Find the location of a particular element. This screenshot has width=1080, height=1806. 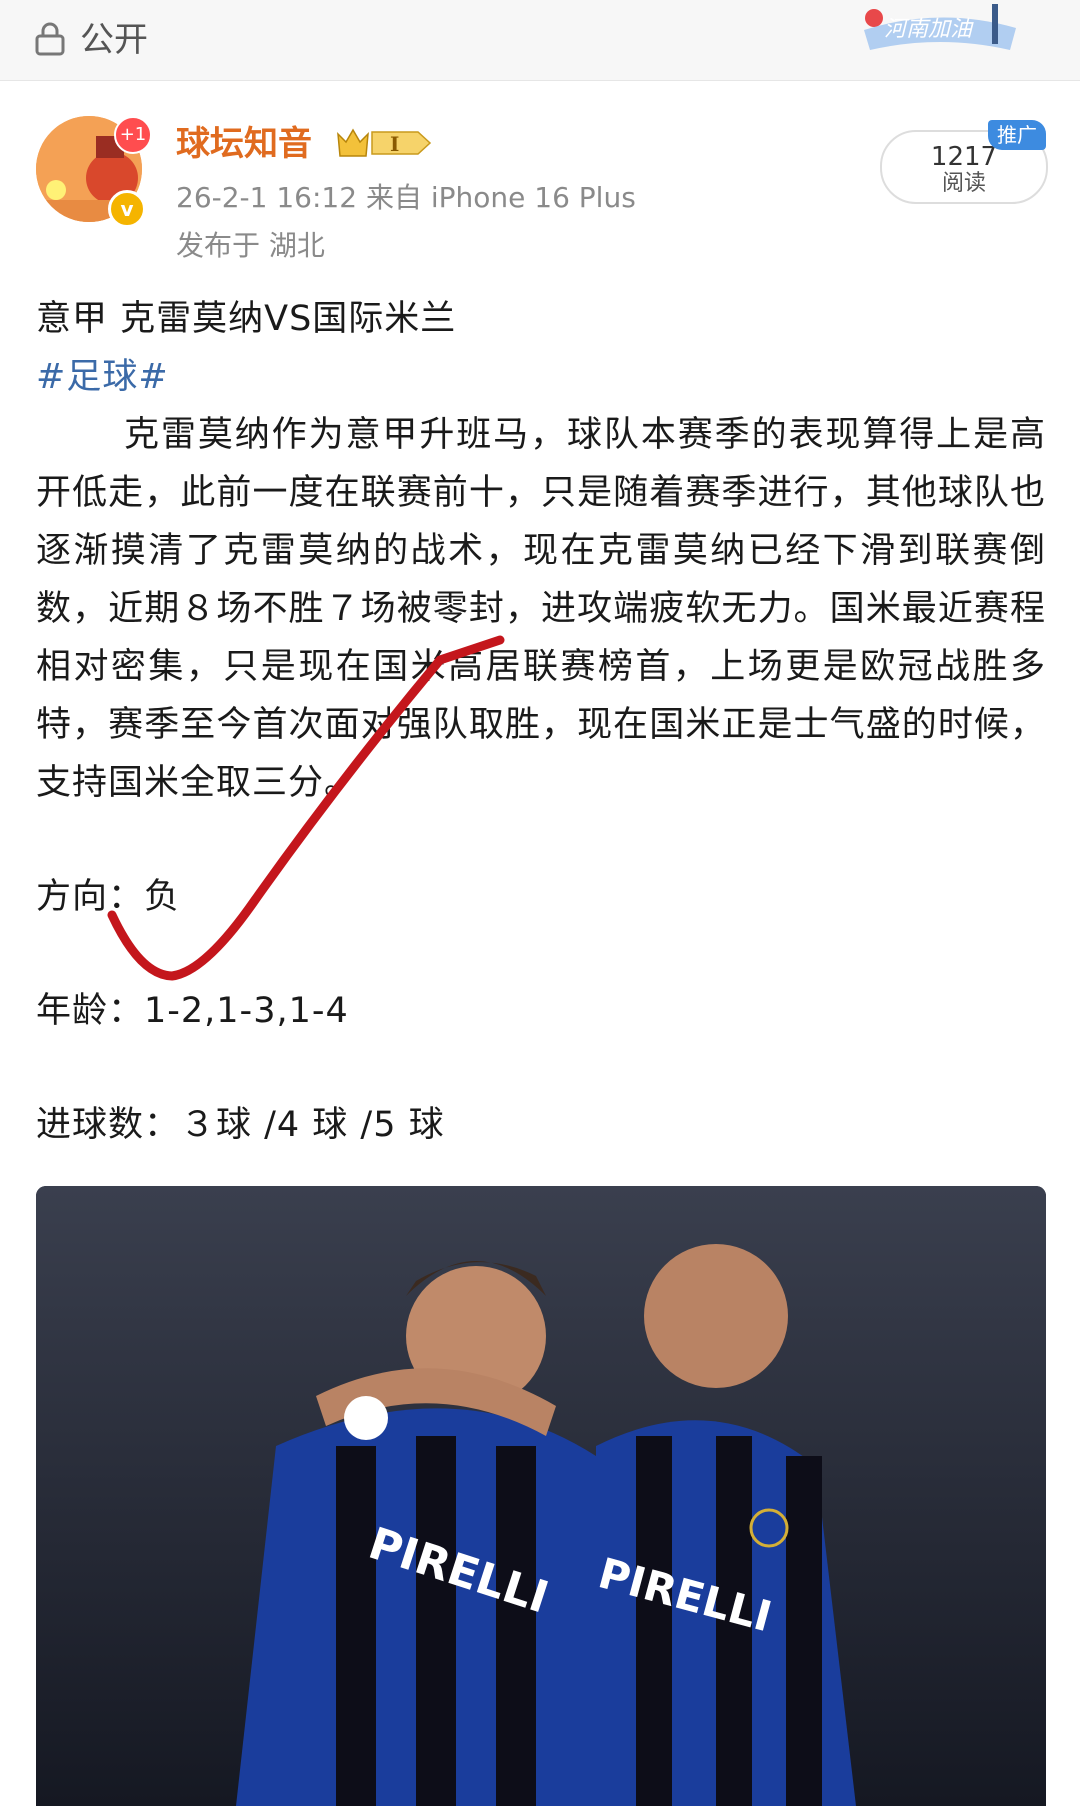

crown-level-icon: I is located at coordinates (384, 142).